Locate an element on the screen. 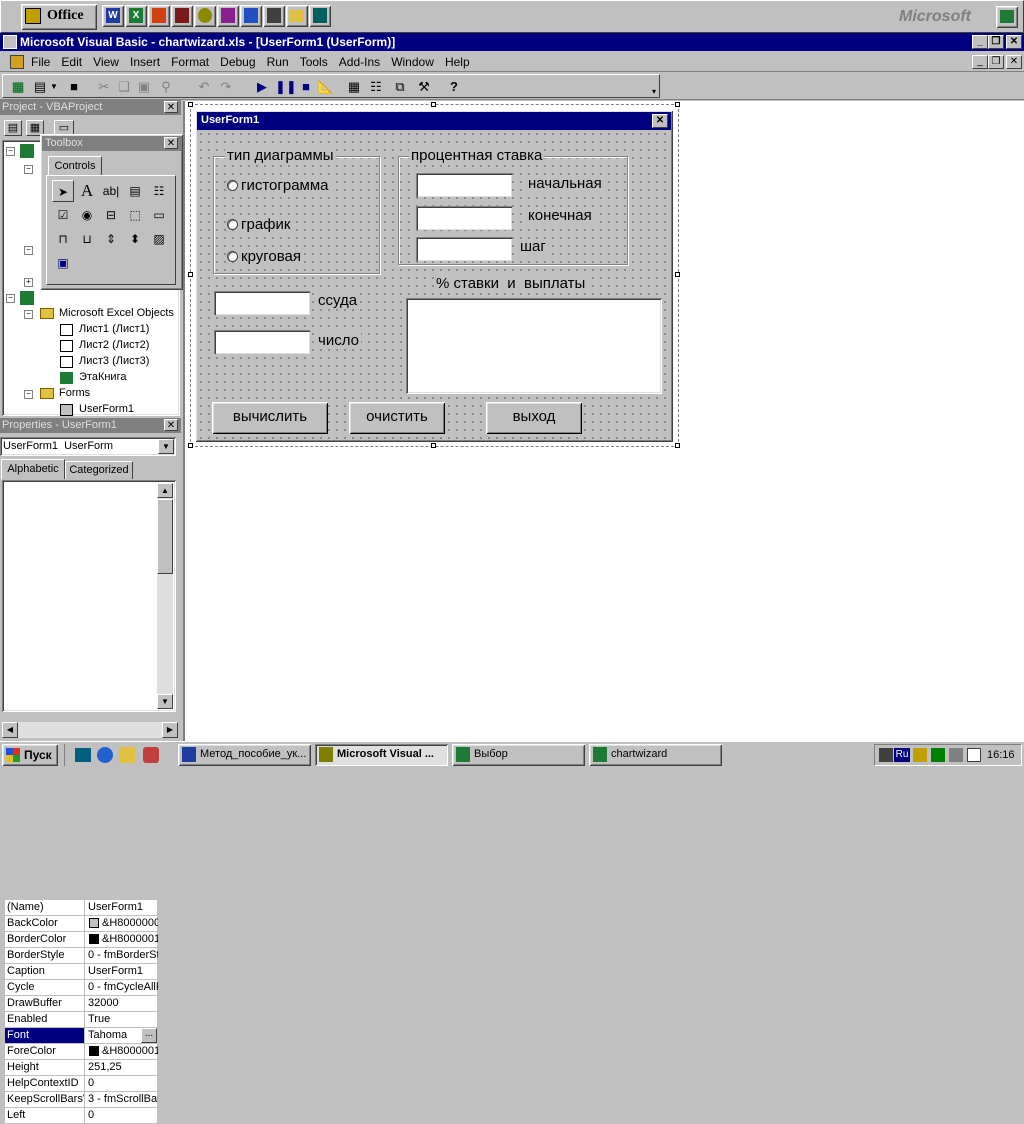  number-input is located at coordinates (262, 342).